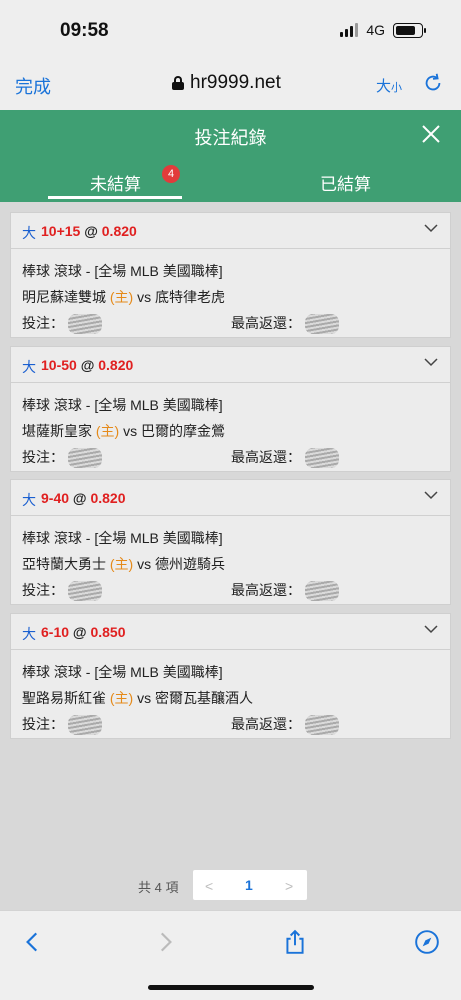 This screenshot has height=1000, width=461. Describe the element at coordinates (349, 30) in the screenshot. I see `signal-icon` at that location.